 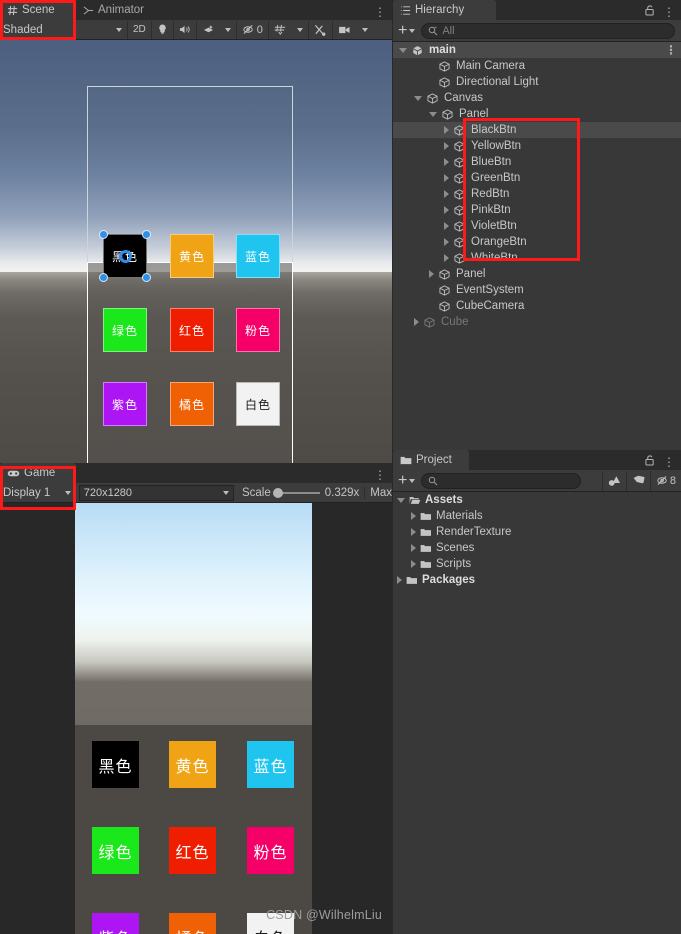 I want to click on tab-animator: Animator, so click(x=114, y=10).